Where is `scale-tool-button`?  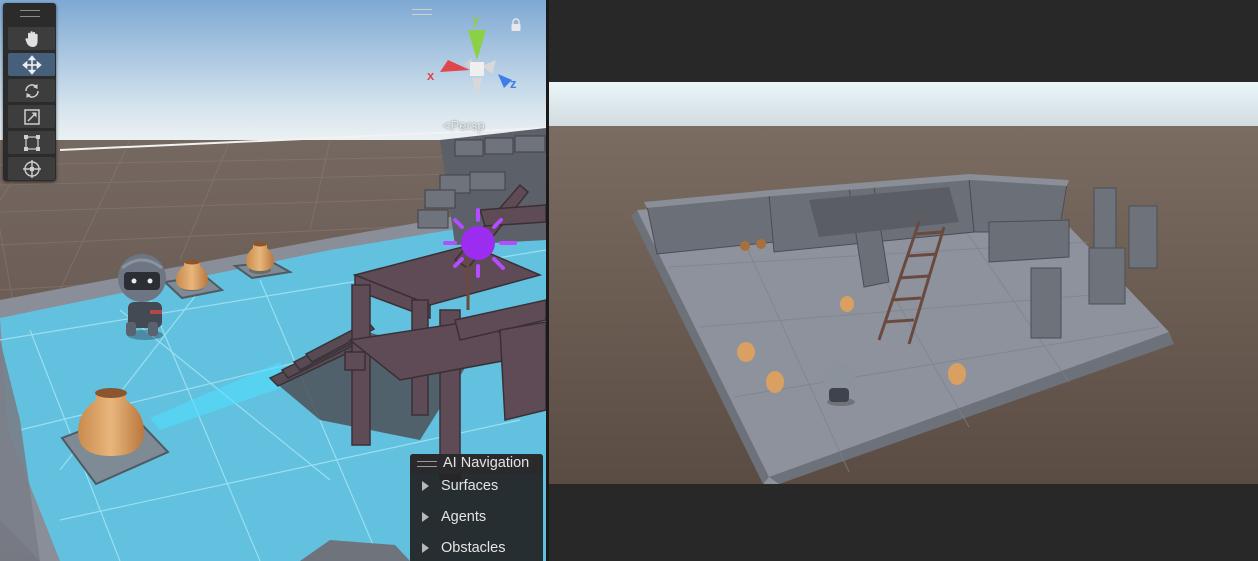
scale-tool-button is located at coordinates (31, 116).